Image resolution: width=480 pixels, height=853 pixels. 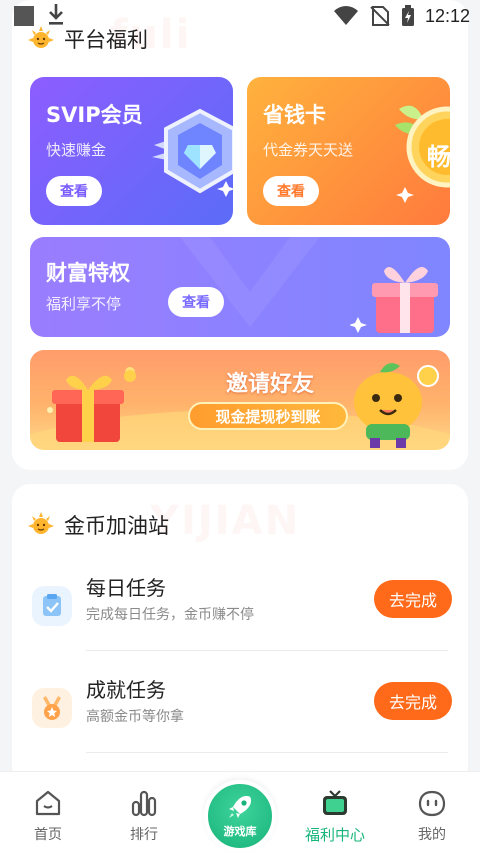 I want to click on saving-card-tile: 省钱卡 代金券天天送 查看 畅, so click(x=348, y=151).